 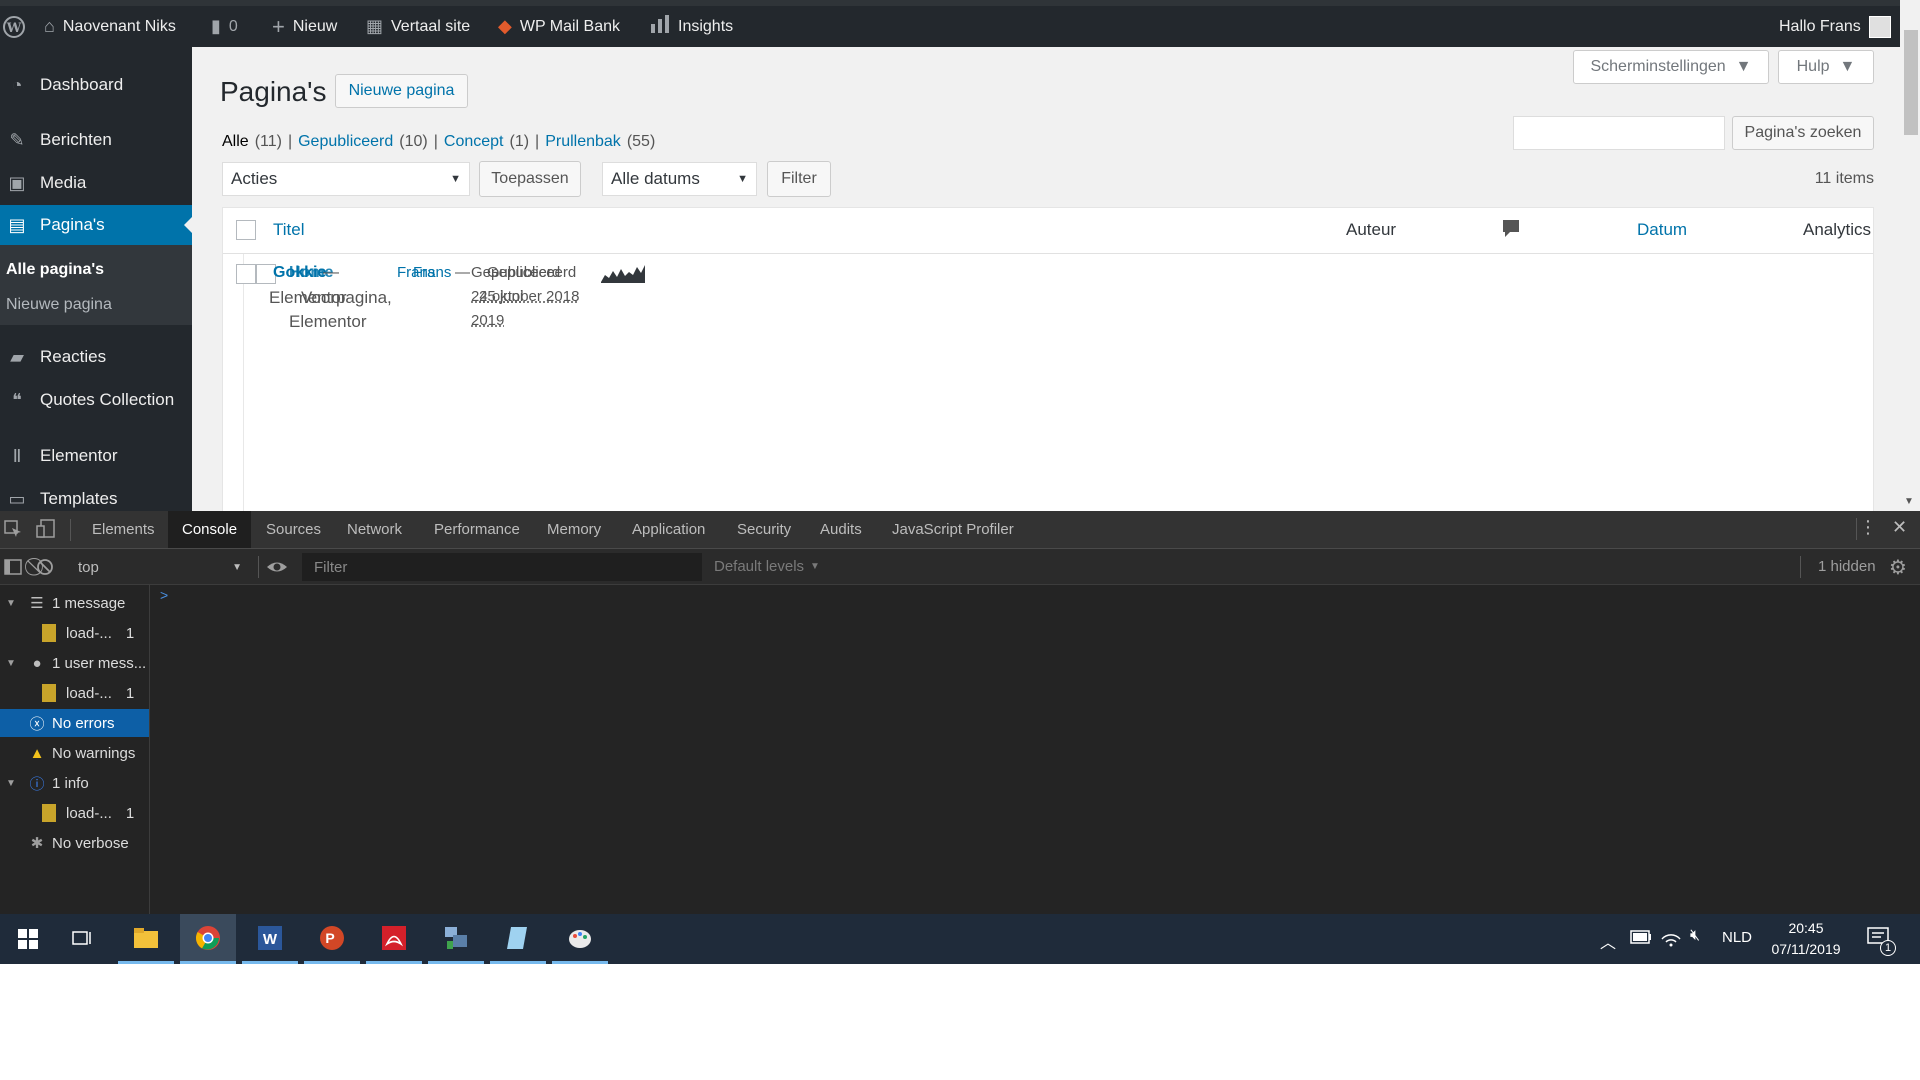 I want to click on volume-muted-icon: 🔇︎, so click(x=1695, y=936).